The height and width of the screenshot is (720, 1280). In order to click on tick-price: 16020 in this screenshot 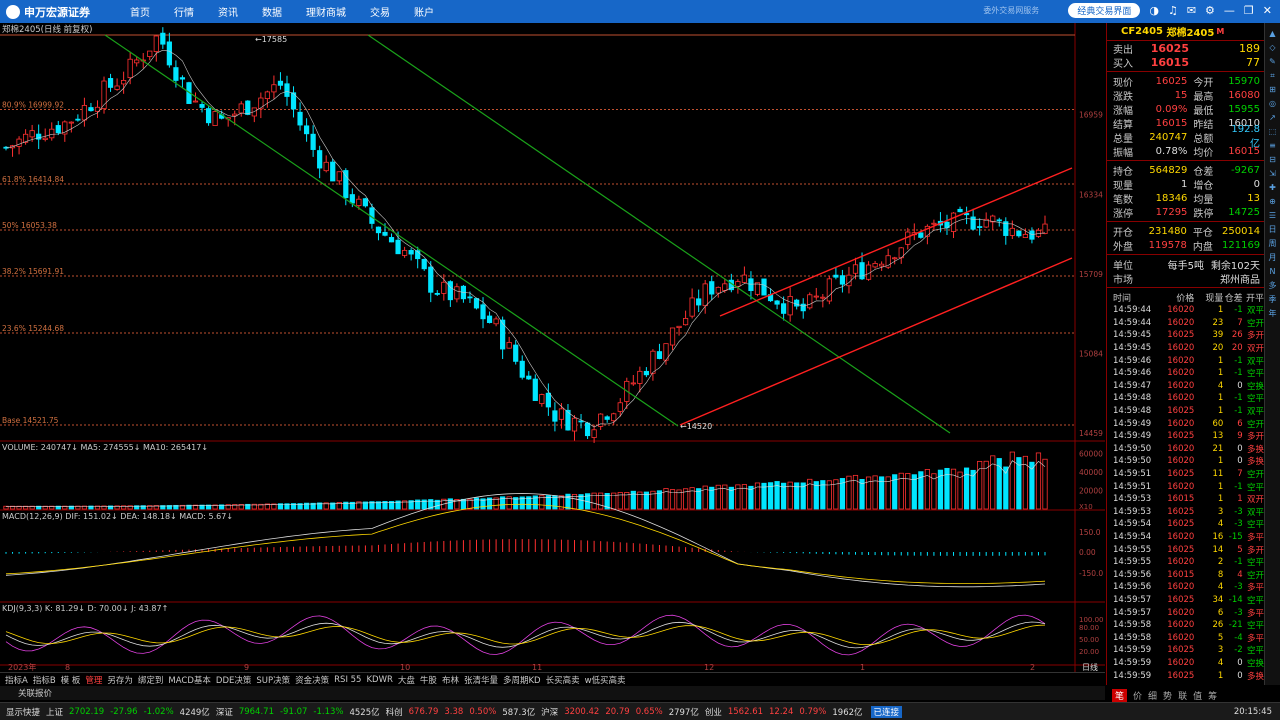, I will do `click(1181, 310)`.